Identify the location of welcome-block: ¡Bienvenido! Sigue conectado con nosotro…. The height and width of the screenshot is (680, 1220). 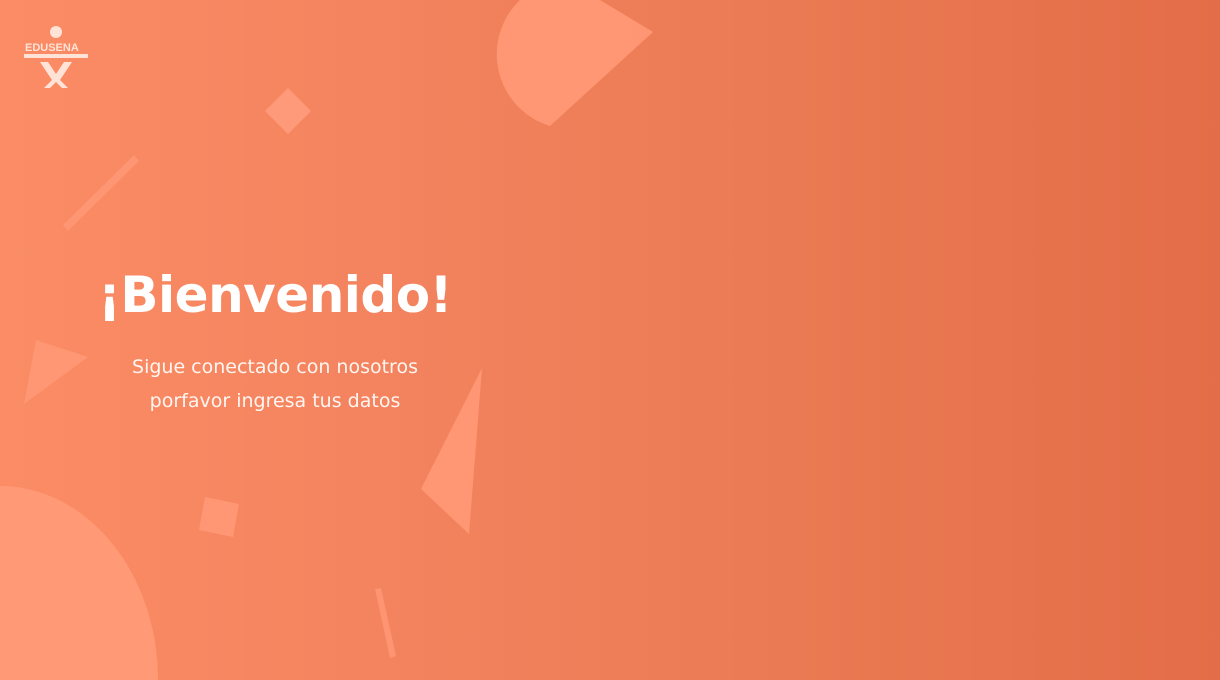
(275, 340).